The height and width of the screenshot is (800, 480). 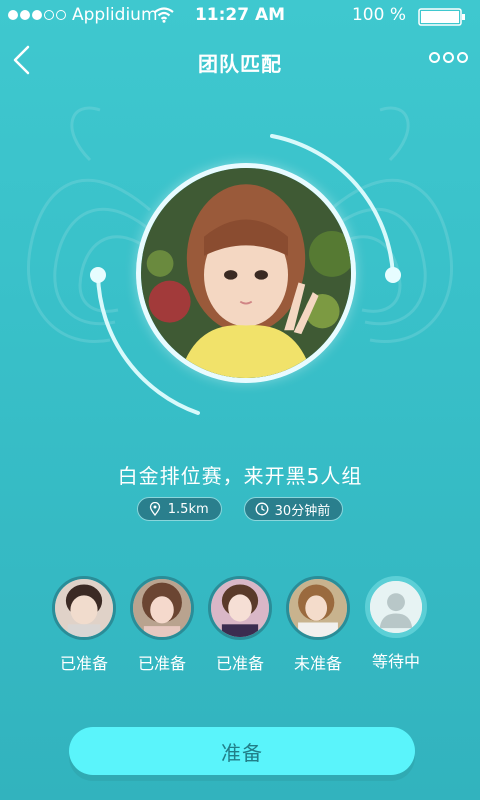 I want to click on match-tags: 1.5km 30分钟前, so click(x=240, y=509).